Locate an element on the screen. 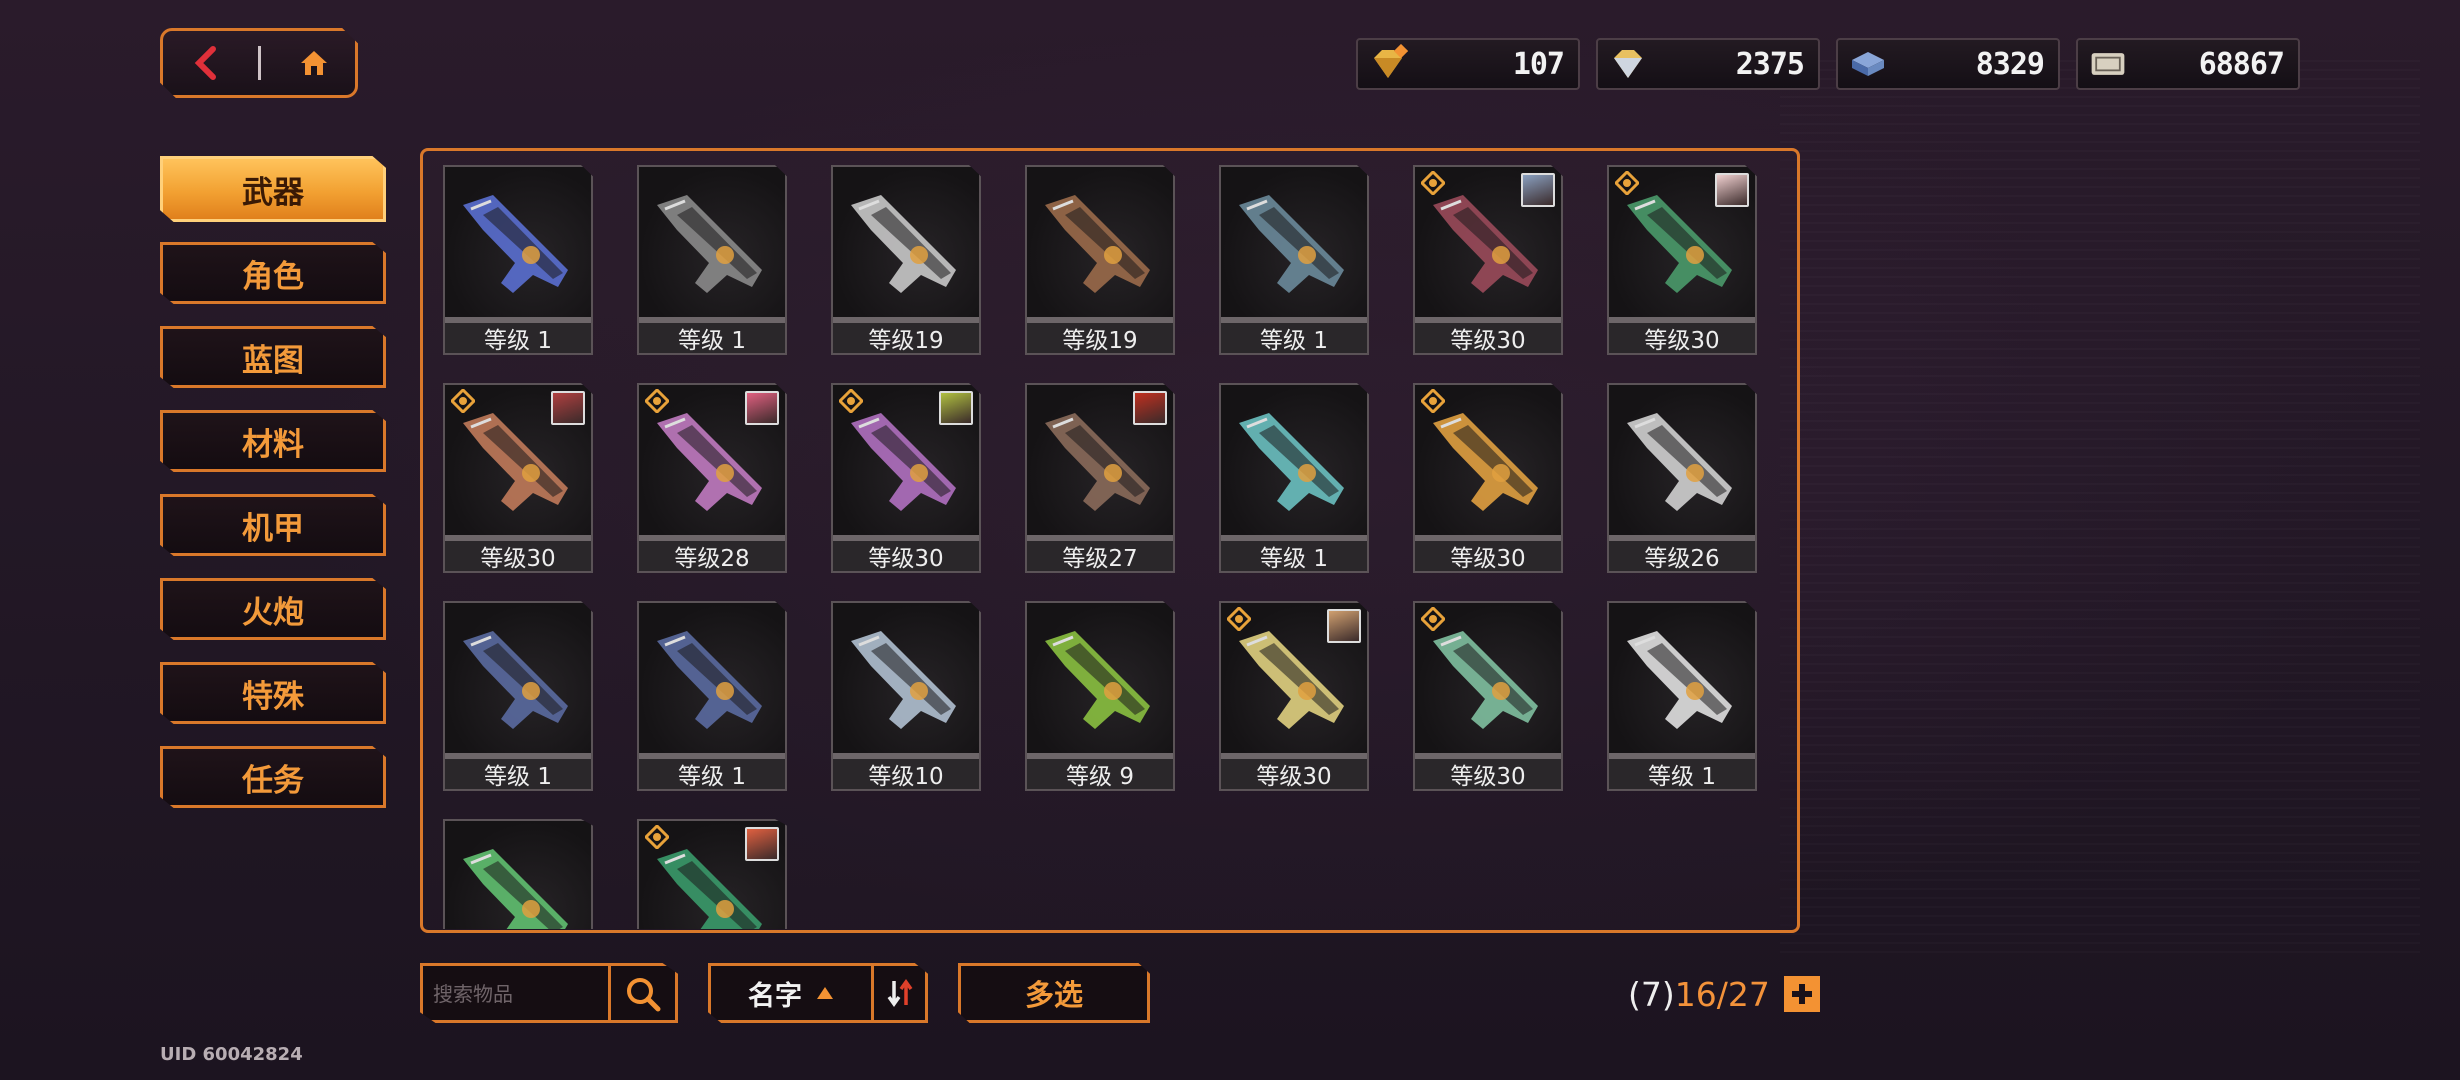 The width and height of the screenshot is (2460, 1080). weapon-item: 等级10 is located at coordinates (906, 696).